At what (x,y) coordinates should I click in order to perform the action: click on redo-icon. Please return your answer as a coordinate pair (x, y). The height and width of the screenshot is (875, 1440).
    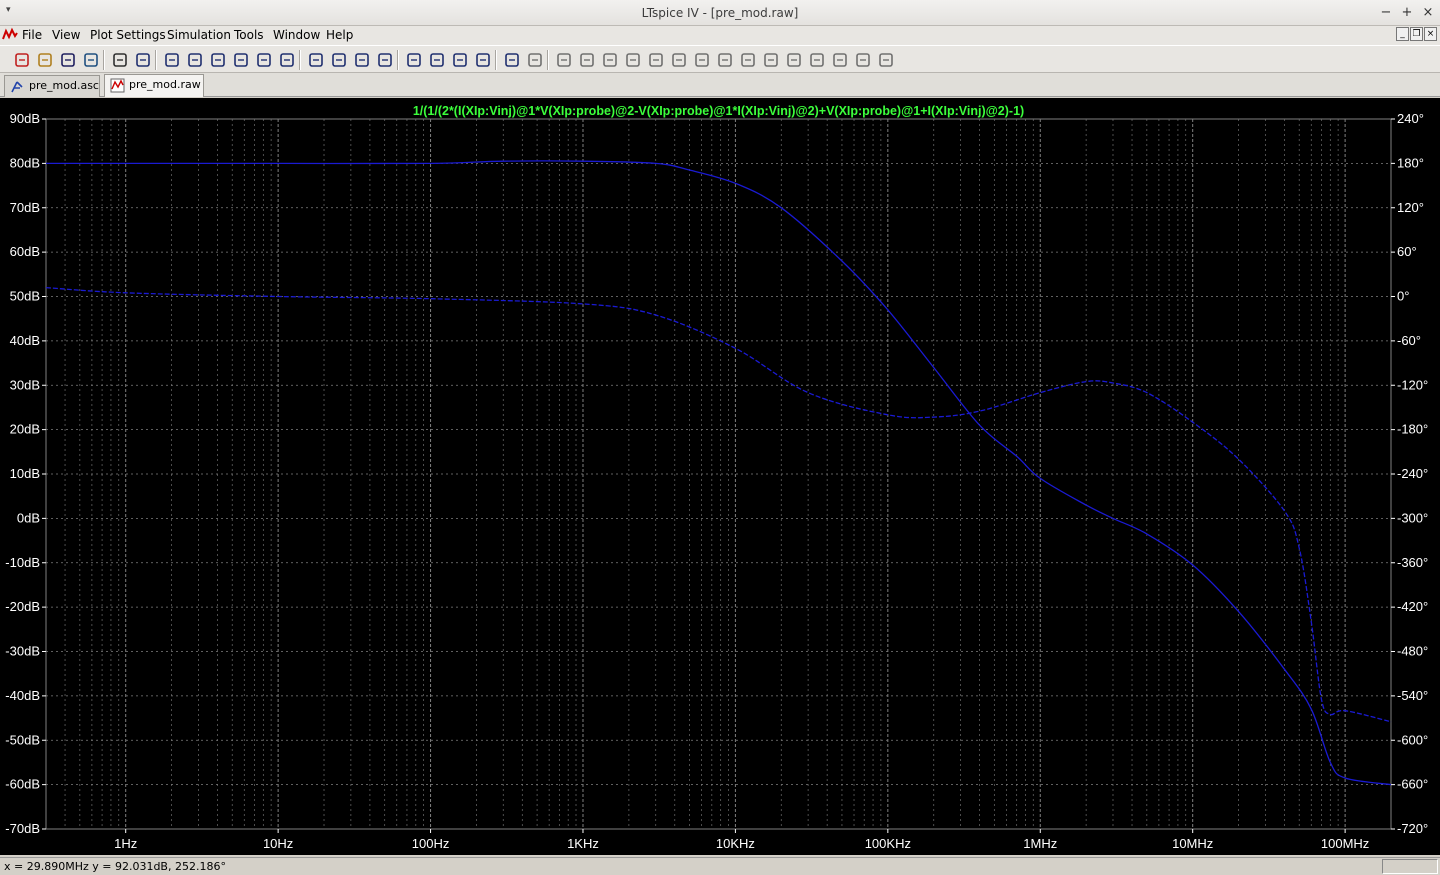
    Looking at the image, I should click on (794, 60).